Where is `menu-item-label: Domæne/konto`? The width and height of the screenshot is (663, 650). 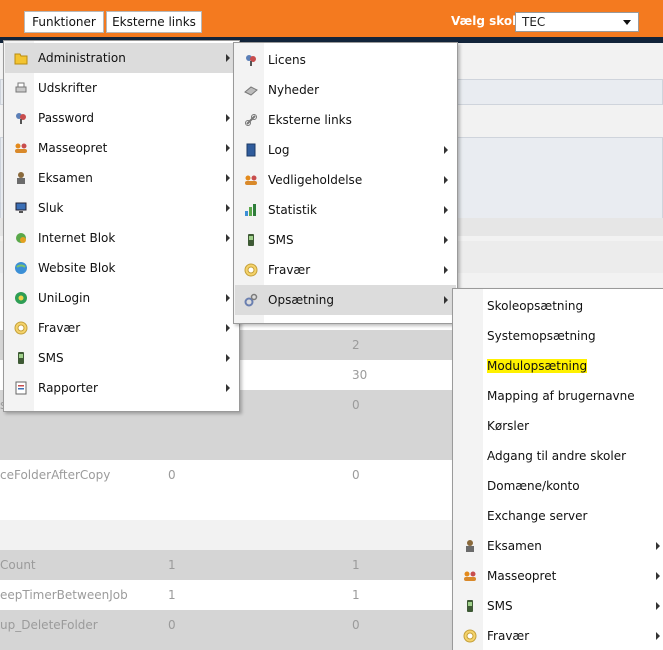
menu-item-label: Domæne/konto is located at coordinates (533, 486).